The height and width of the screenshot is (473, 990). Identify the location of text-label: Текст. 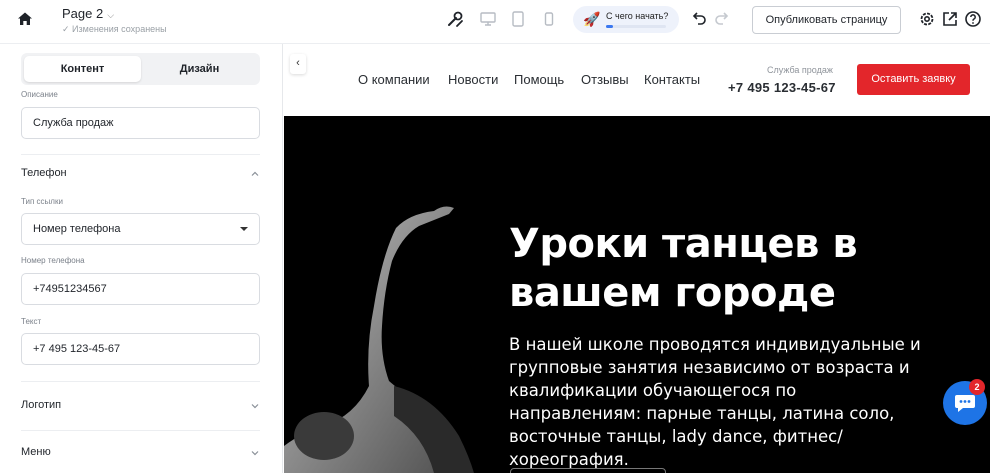
(31, 321).